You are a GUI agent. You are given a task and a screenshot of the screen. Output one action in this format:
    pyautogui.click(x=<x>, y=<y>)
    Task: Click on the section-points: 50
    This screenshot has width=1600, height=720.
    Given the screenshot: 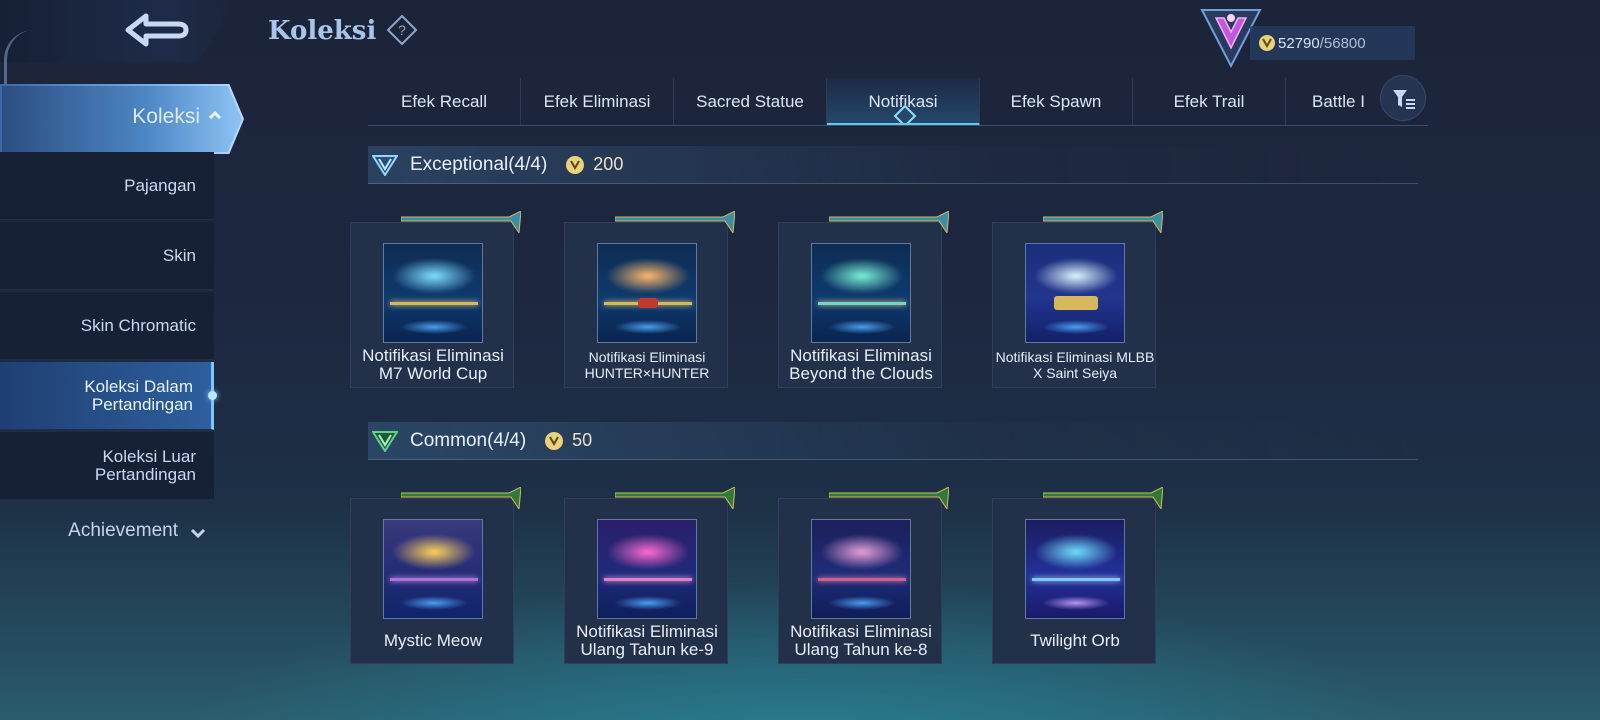 What is the action you would take?
    pyautogui.click(x=582, y=440)
    